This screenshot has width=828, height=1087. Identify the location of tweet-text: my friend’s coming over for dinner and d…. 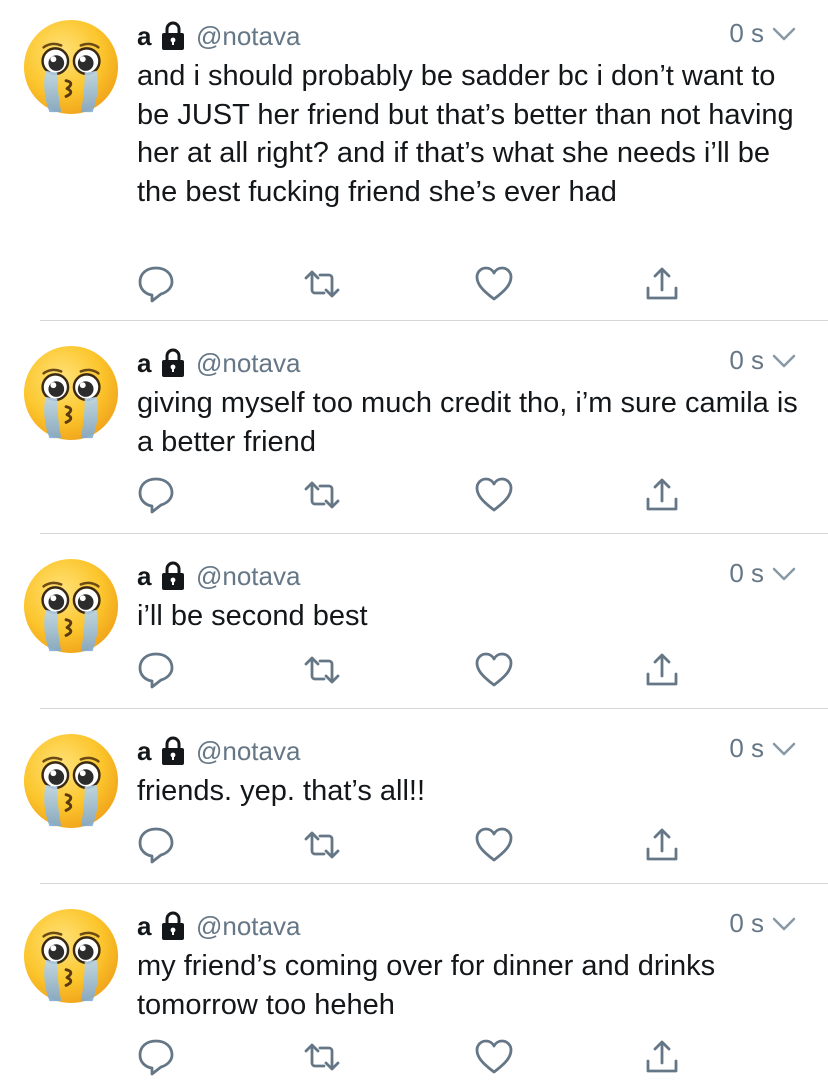
(430, 985).